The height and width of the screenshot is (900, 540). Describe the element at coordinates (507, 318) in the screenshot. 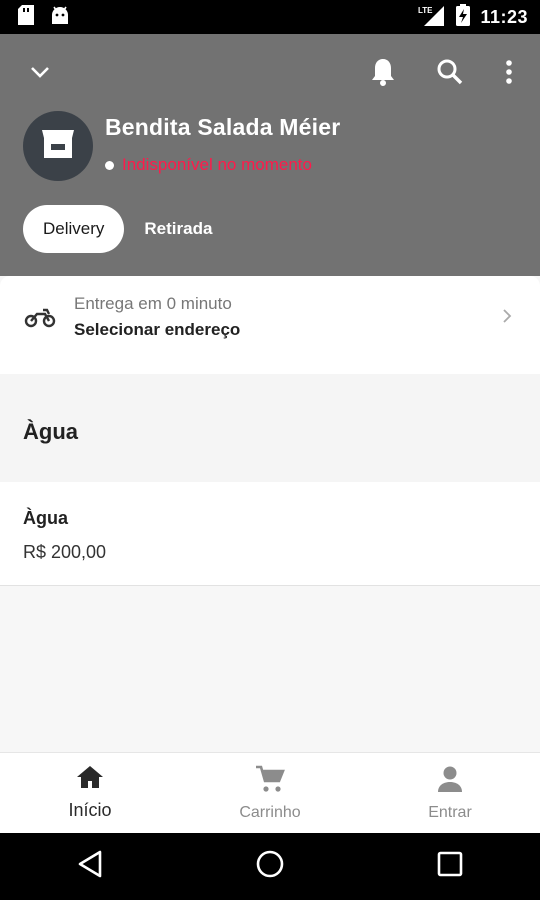

I see `chevron-right-icon` at that location.